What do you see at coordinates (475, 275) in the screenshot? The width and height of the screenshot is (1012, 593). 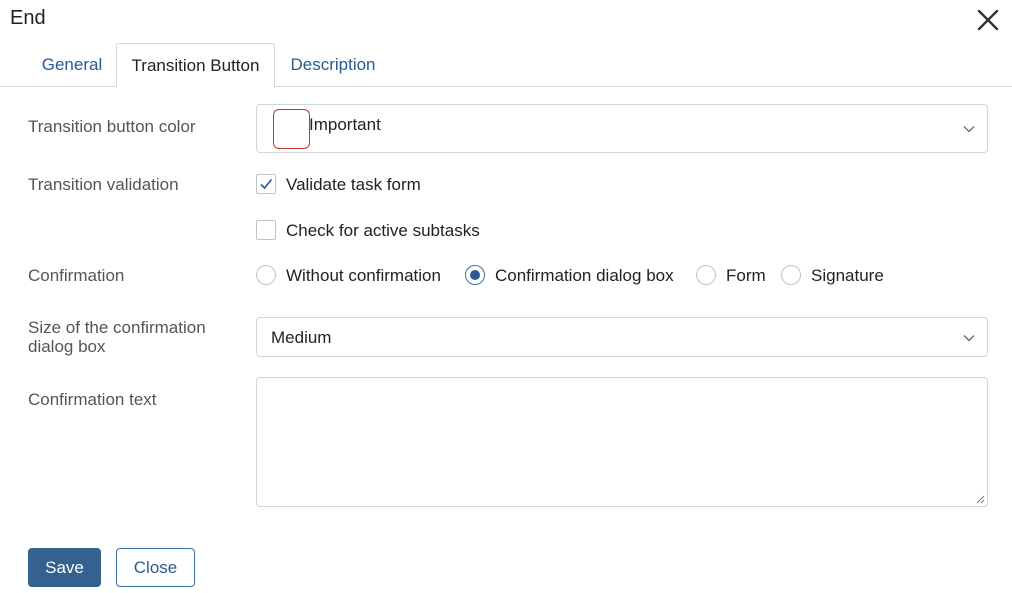 I see `radio-confirmation-dialog` at bounding box center [475, 275].